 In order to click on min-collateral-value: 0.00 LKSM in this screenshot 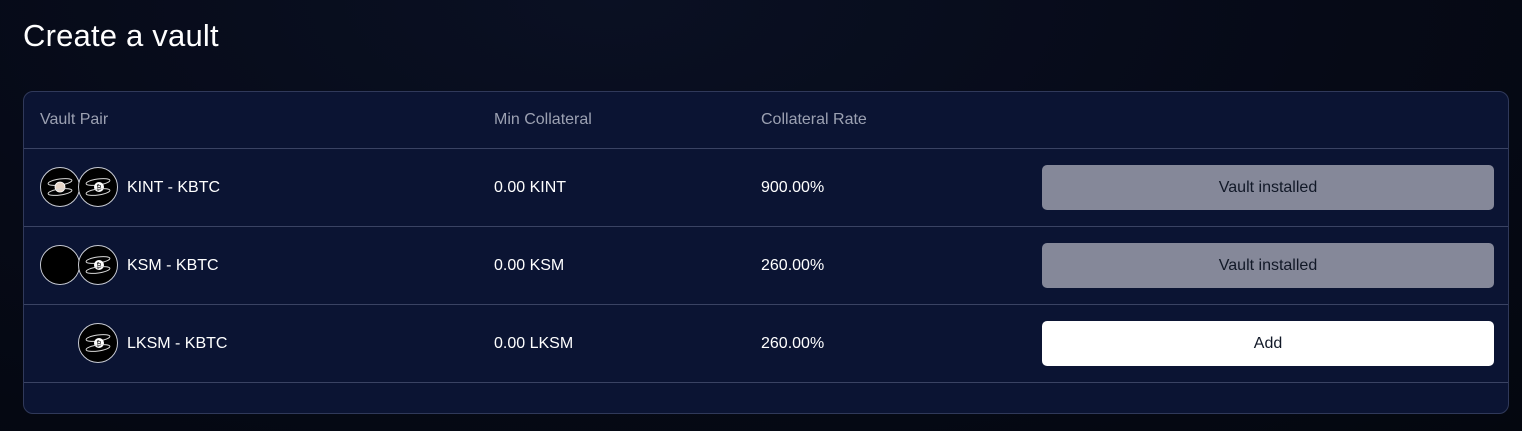, I will do `click(533, 343)`.